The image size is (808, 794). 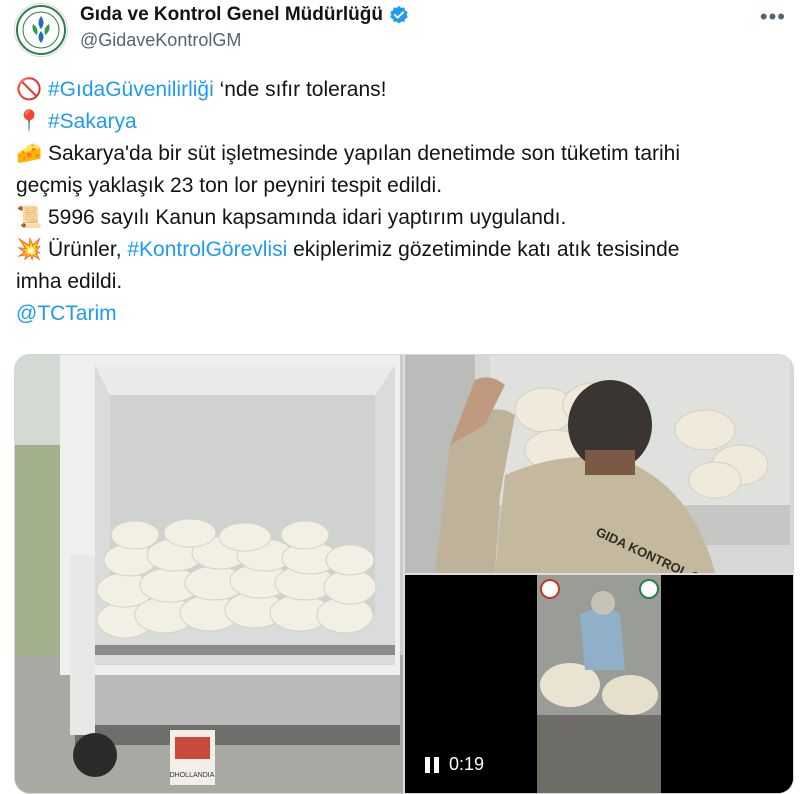 I want to click on video-controls: 0:19, so click(x=454, y=764).